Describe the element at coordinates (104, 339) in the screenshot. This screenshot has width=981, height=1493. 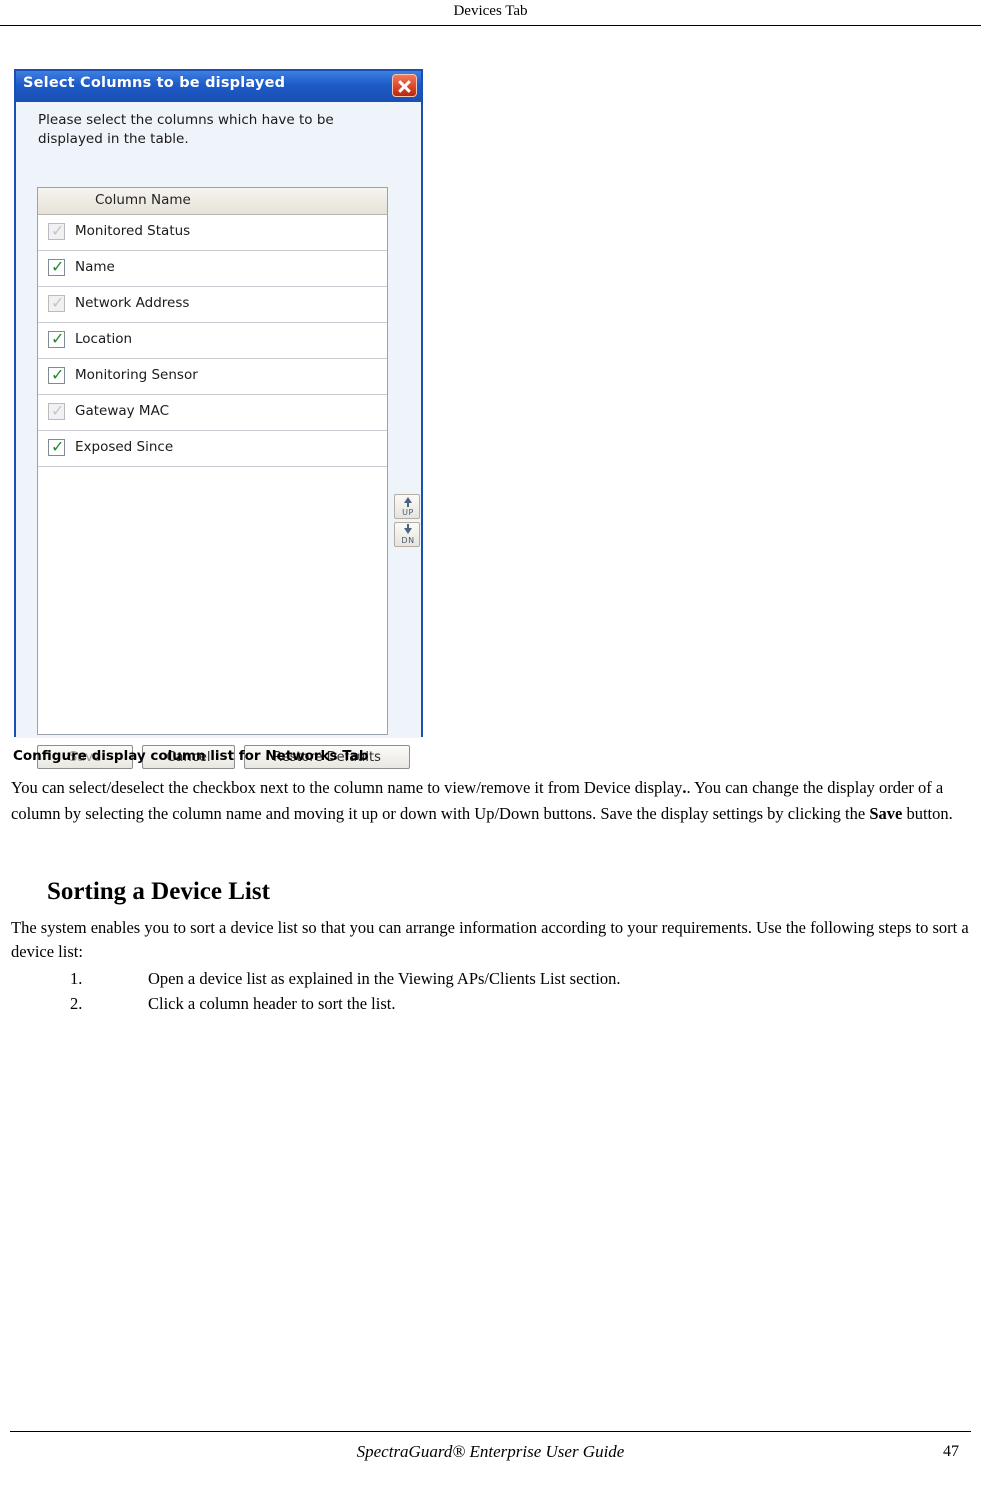
I see `row-label: Location` at that location.